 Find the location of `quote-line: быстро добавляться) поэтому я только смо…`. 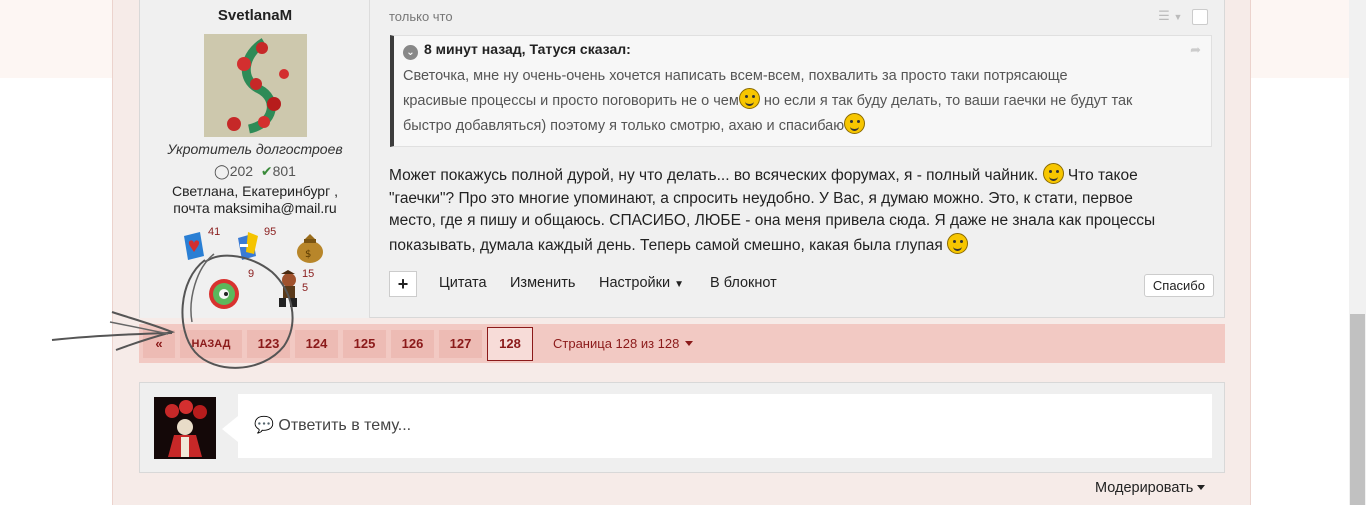

quote-line: быстро добавляться) поэтому я только смо… is located at coordinates (803, 125).